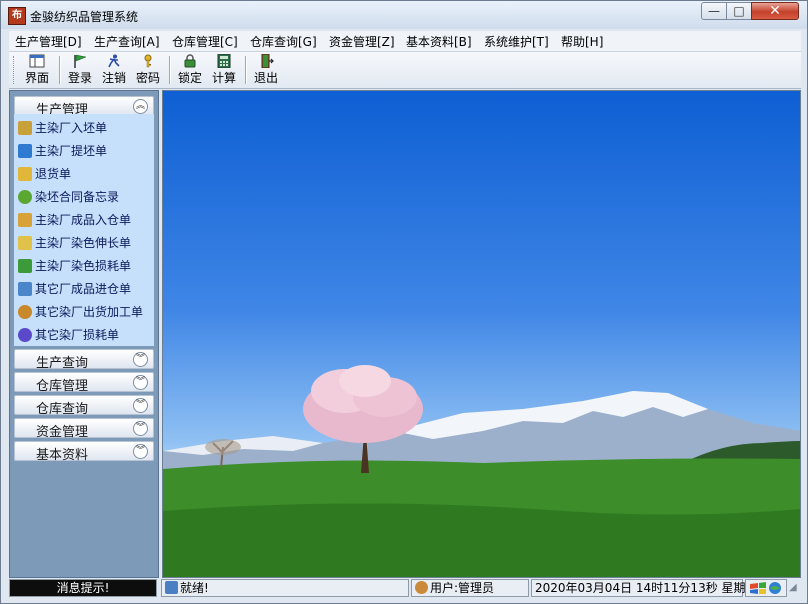 This screenshot has width=808, height=604. I want to click on sidebar-item-return: 退货单, so click(44, 175).